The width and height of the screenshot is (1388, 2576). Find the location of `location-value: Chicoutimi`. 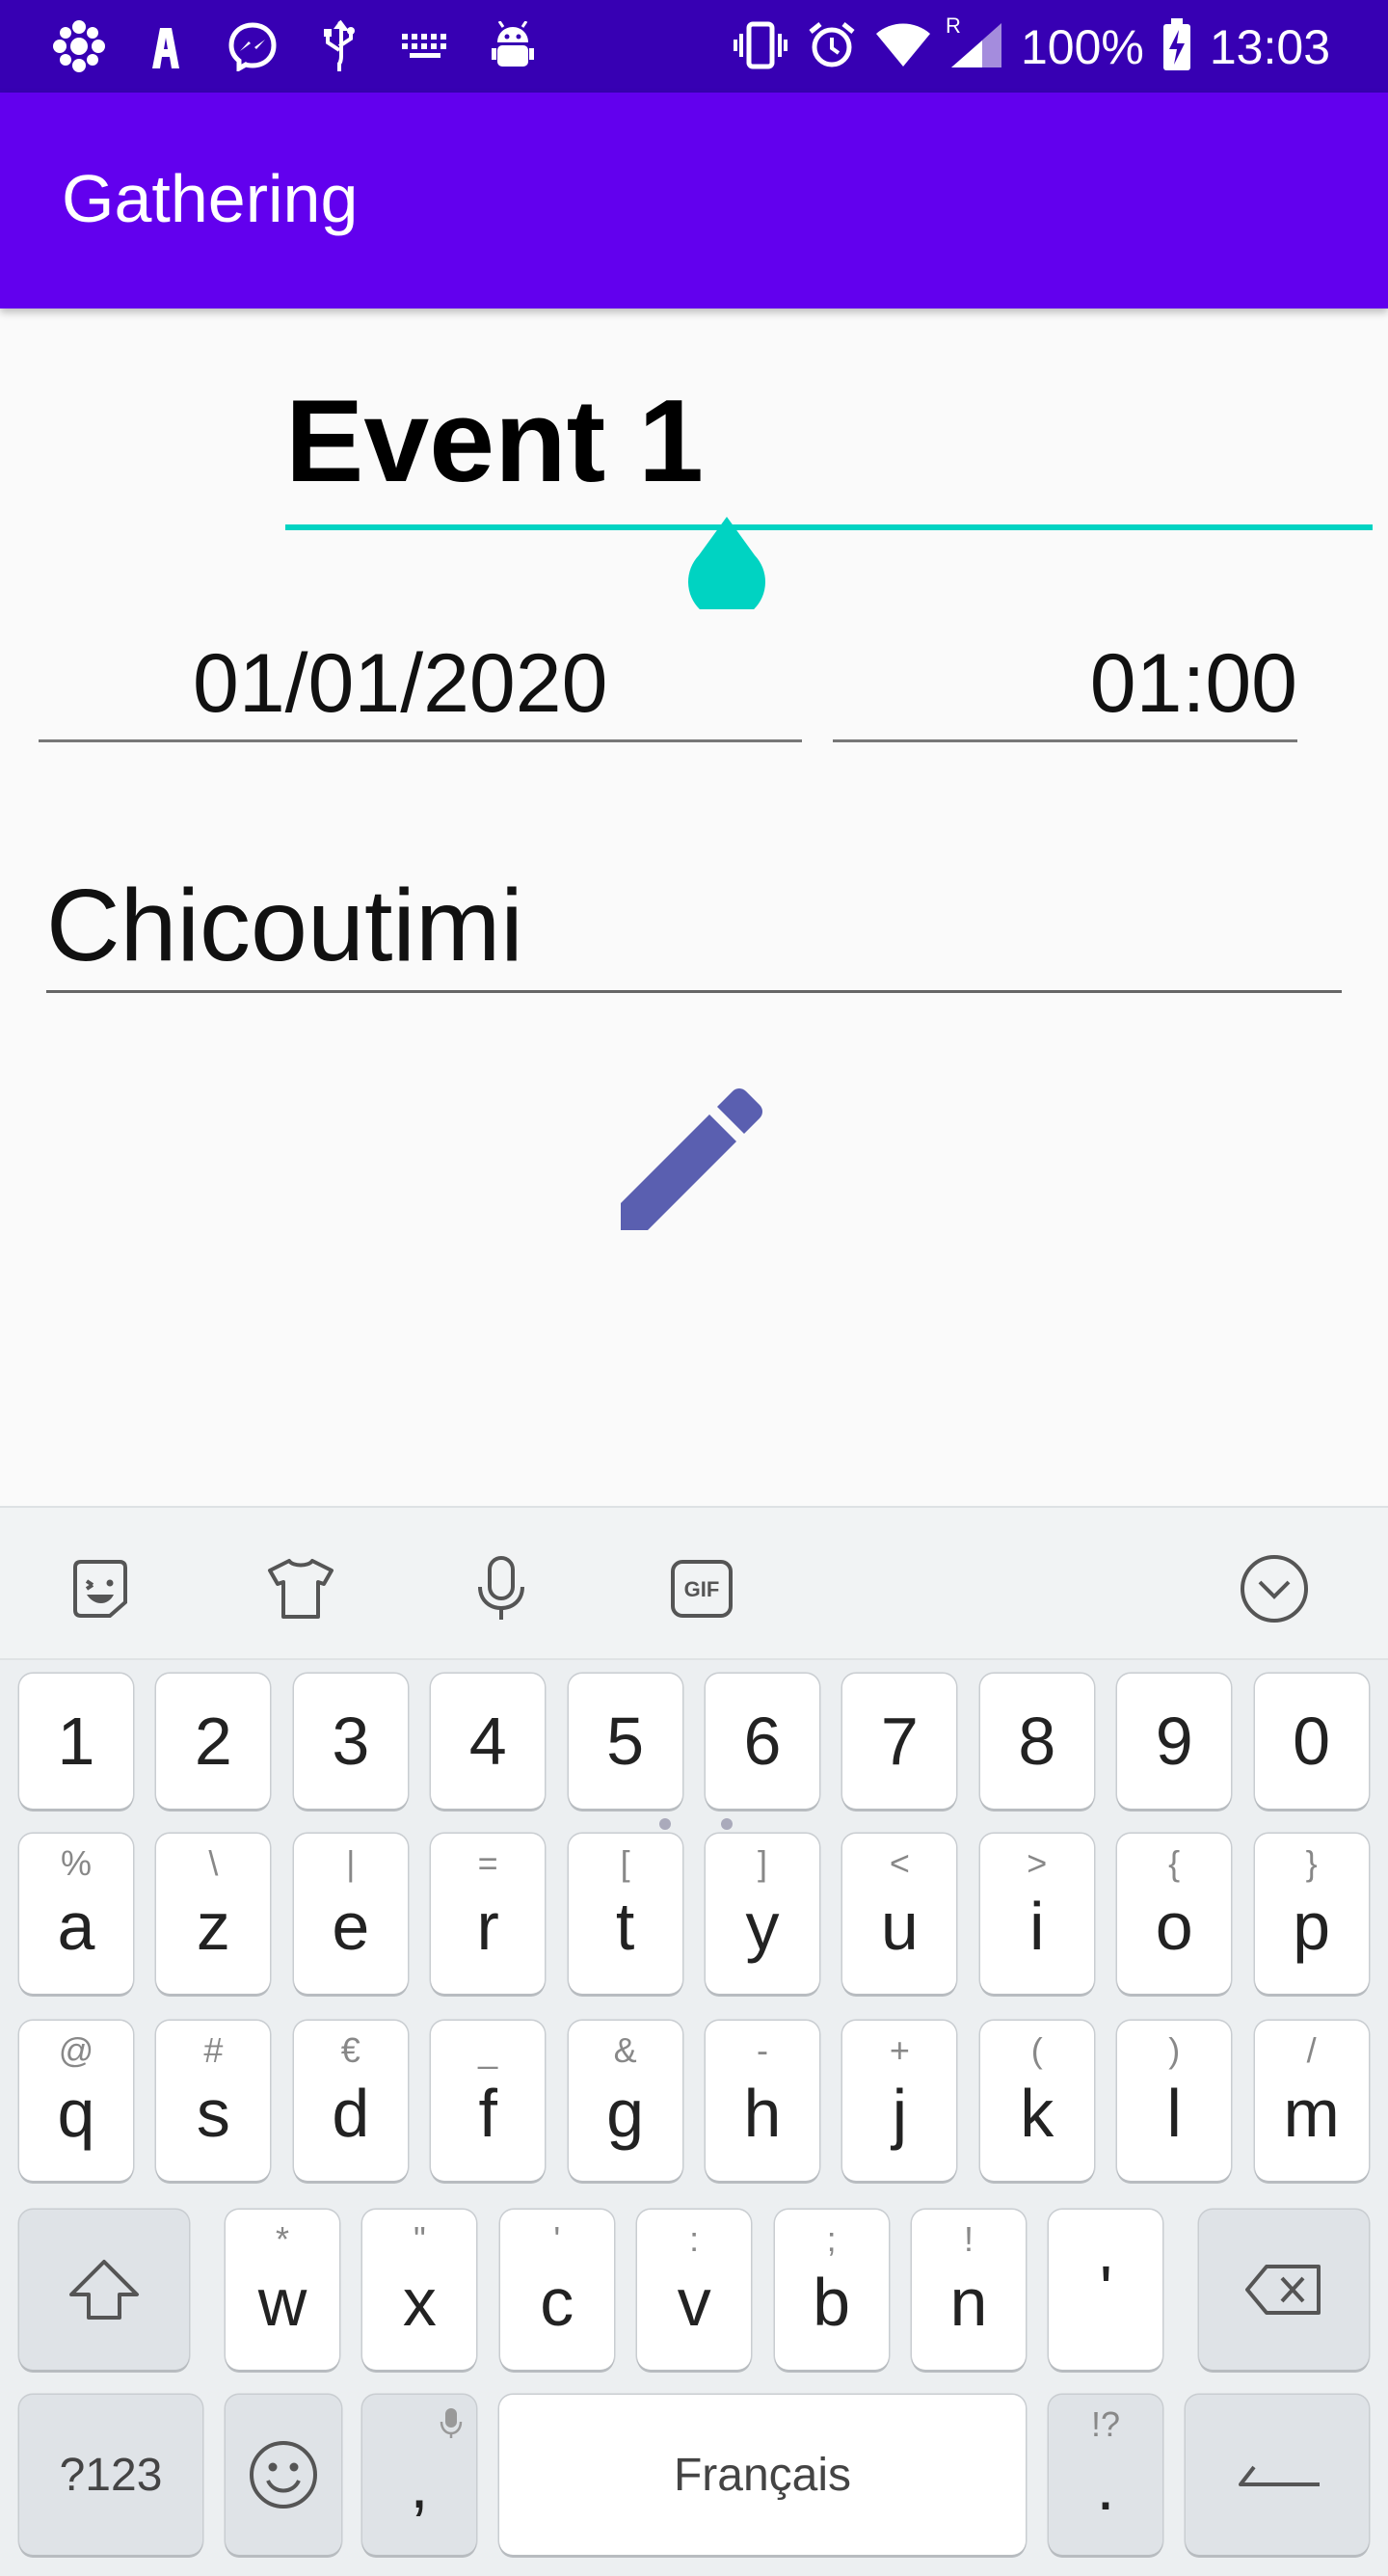

location-value: Chicoutimi is located at coordinates (284, 926).